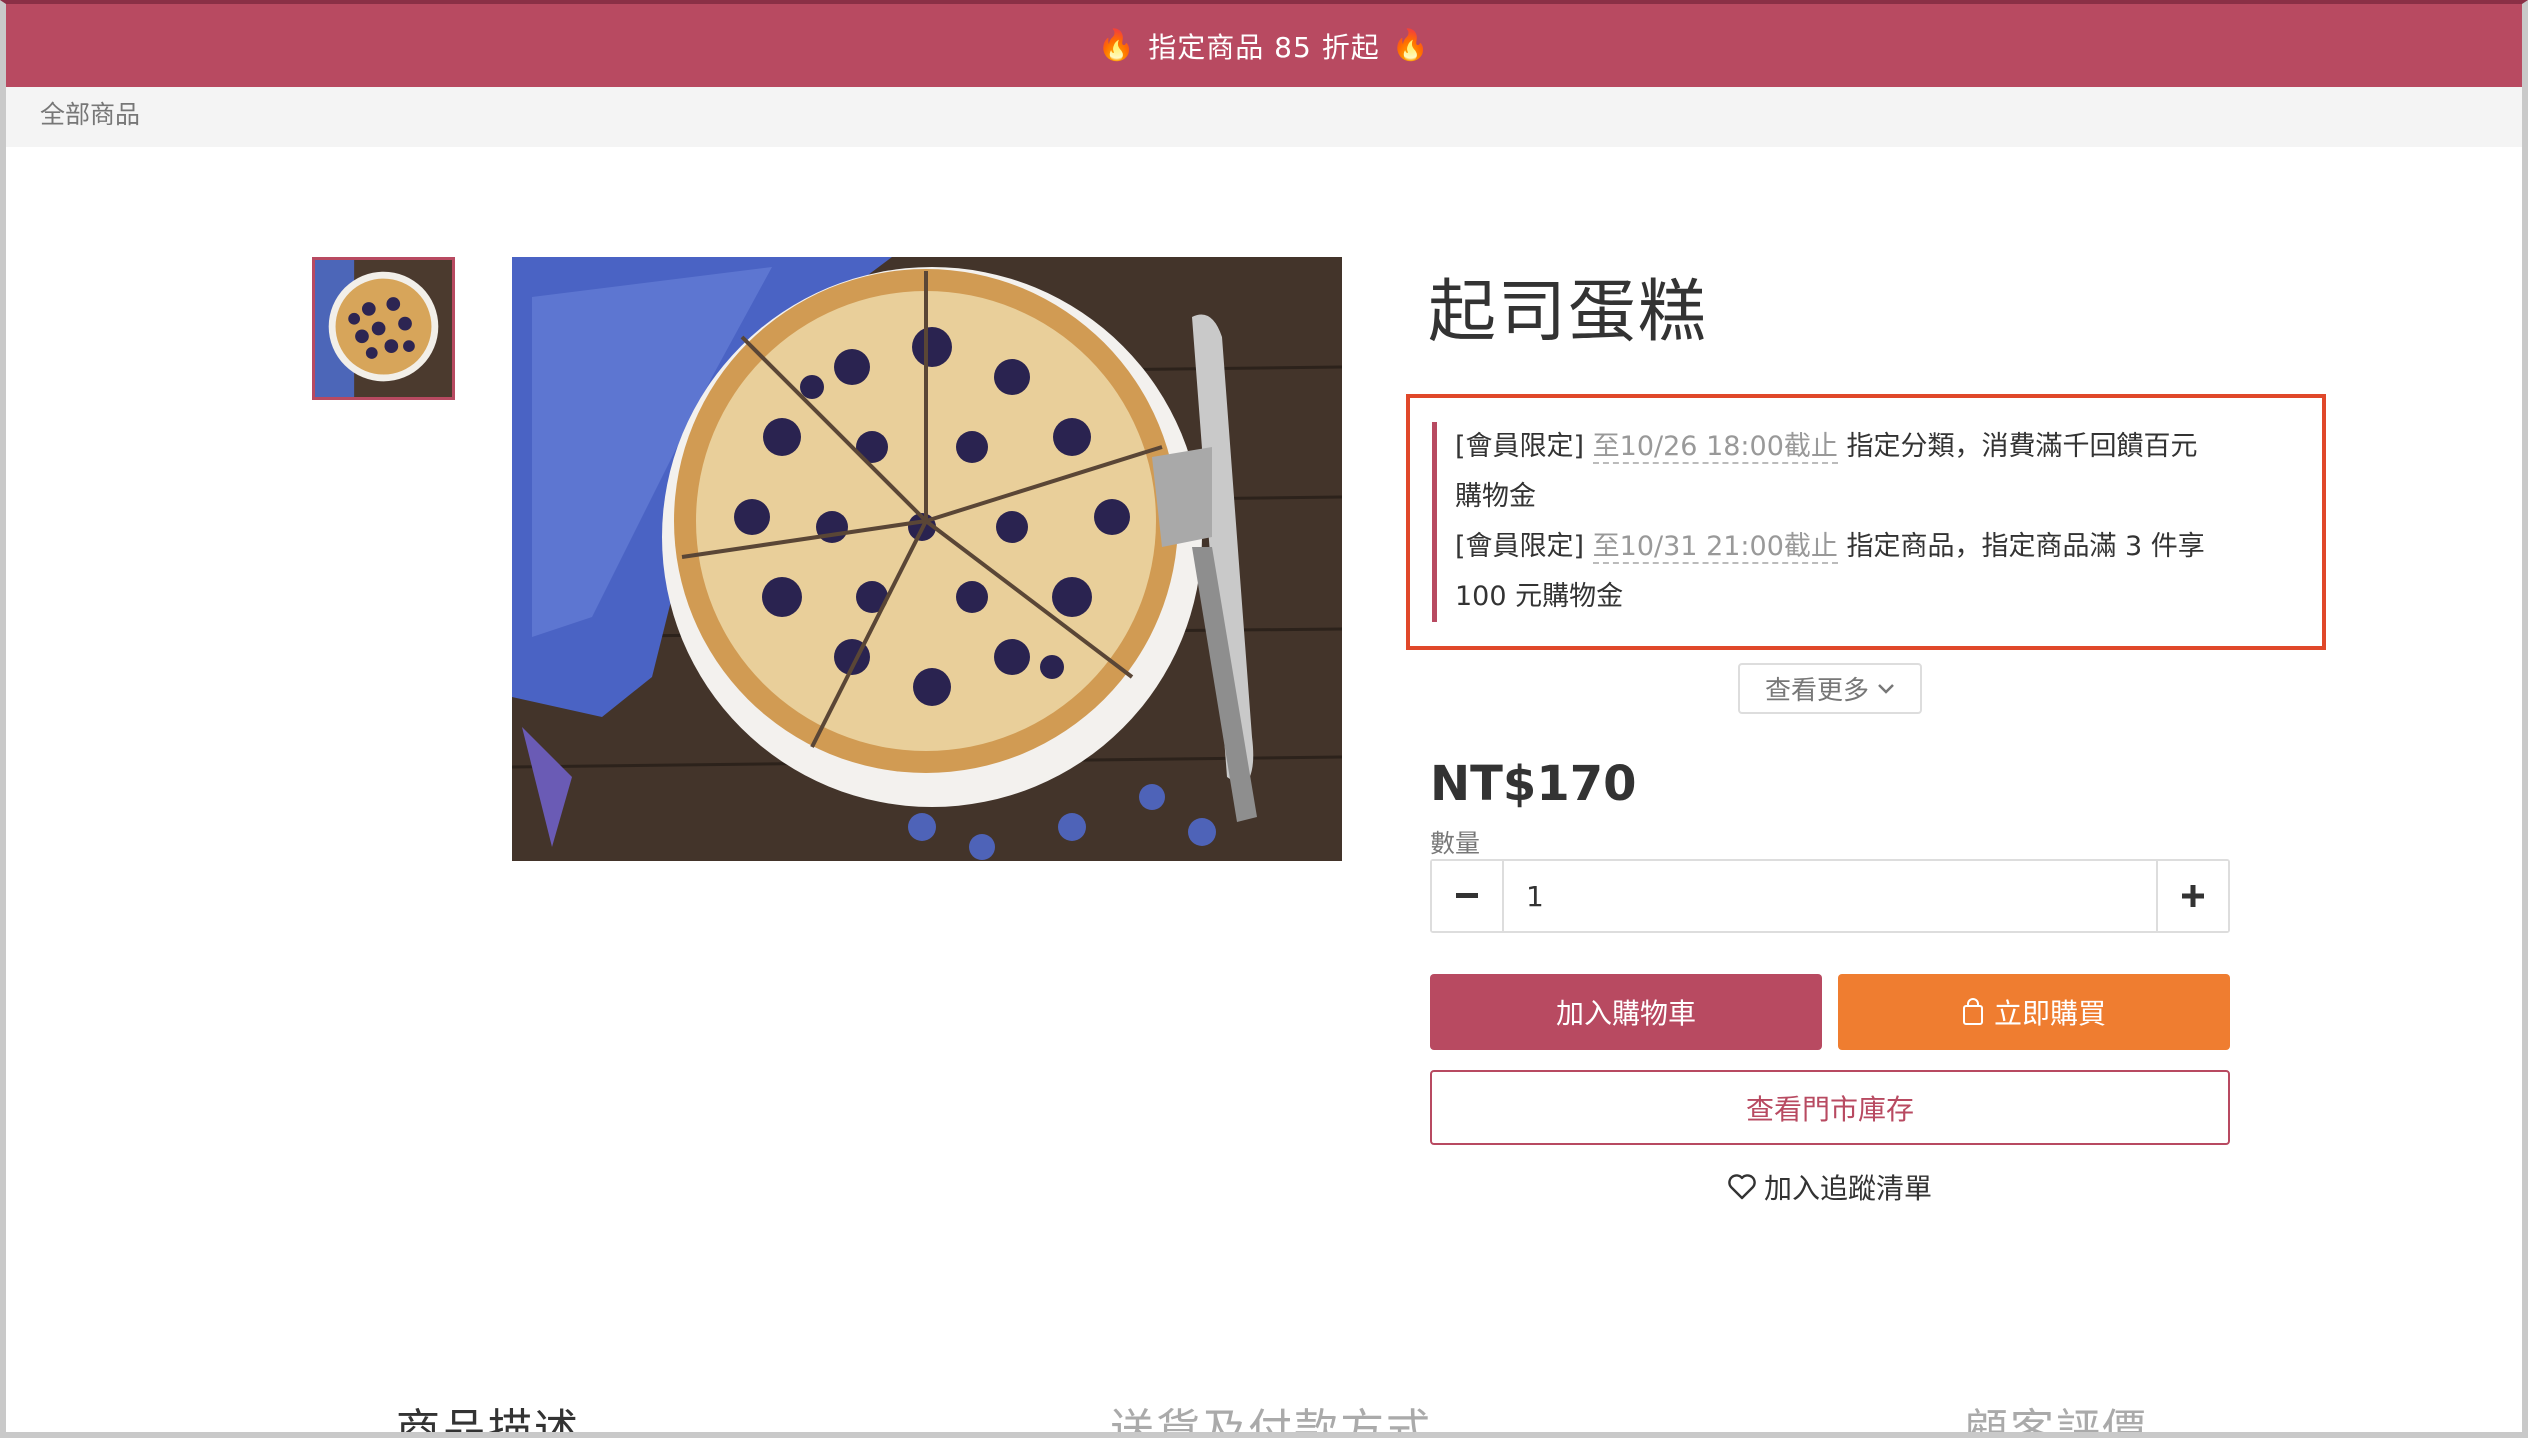 The width and height of the screenshot is (2528, 1438). I want to click on product-title: 起司蛋糕, so click(1568, 312).